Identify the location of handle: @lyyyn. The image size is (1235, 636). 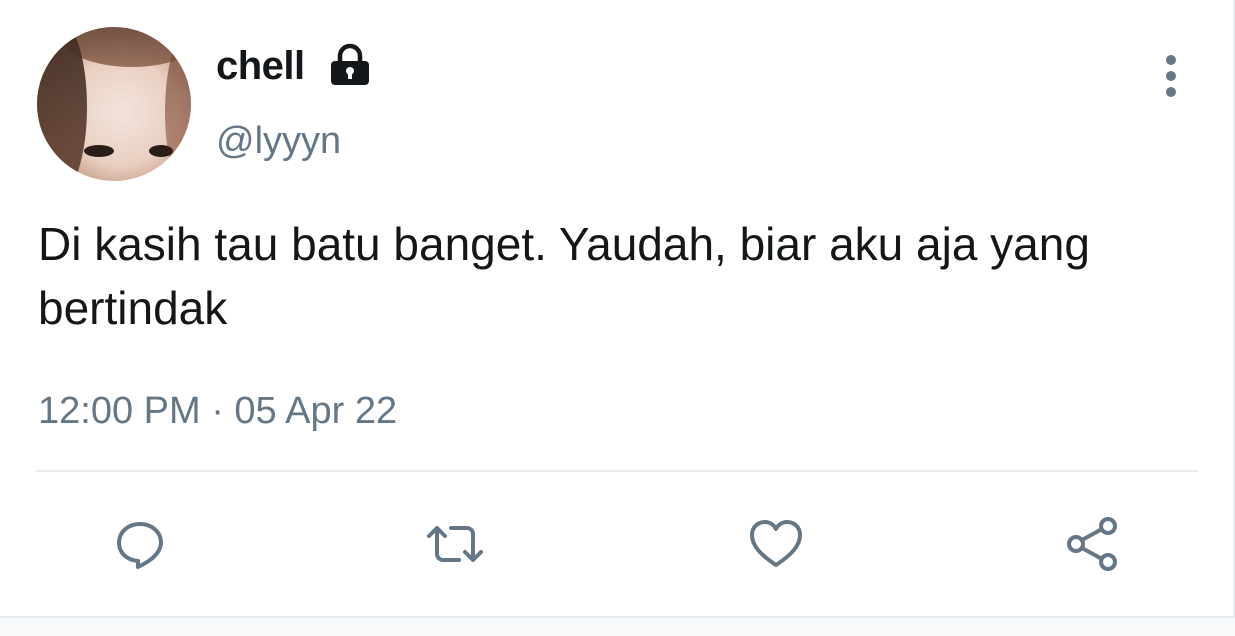
(278, 141).